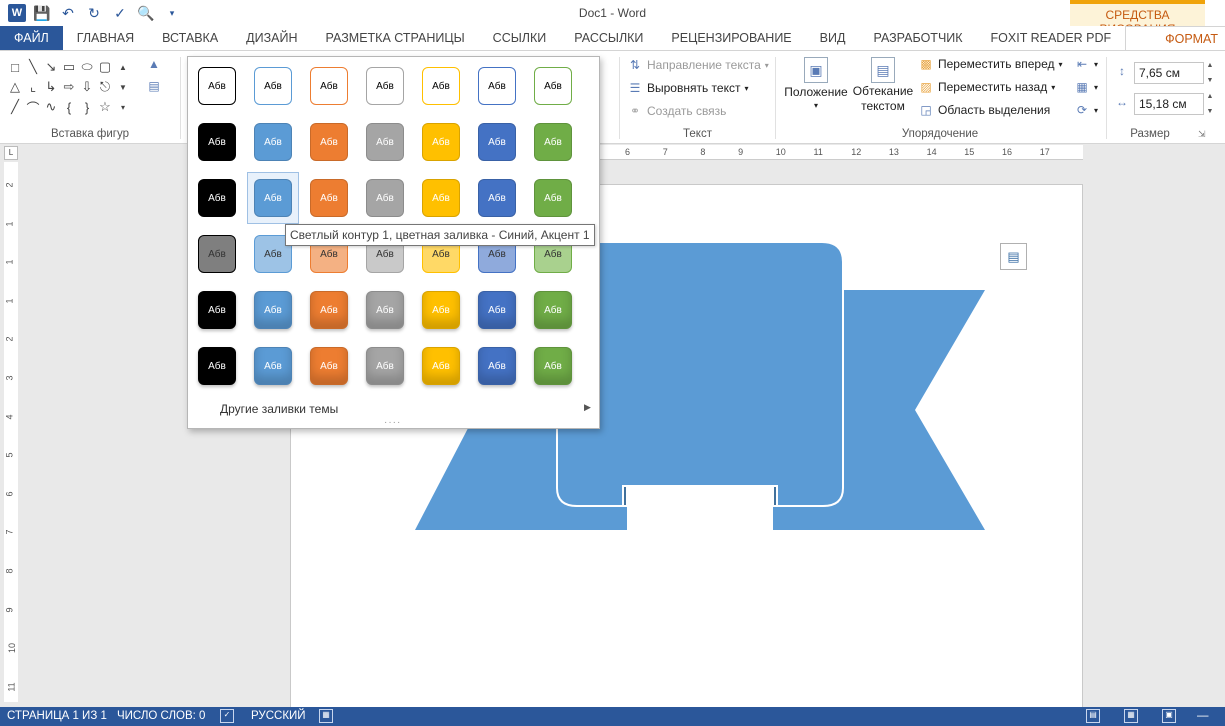  Describe the element at coordinates (57, 716) in the screenshot. I see `page-count-status: СТРАНИЦА 1 ИЗ 1` at that location.